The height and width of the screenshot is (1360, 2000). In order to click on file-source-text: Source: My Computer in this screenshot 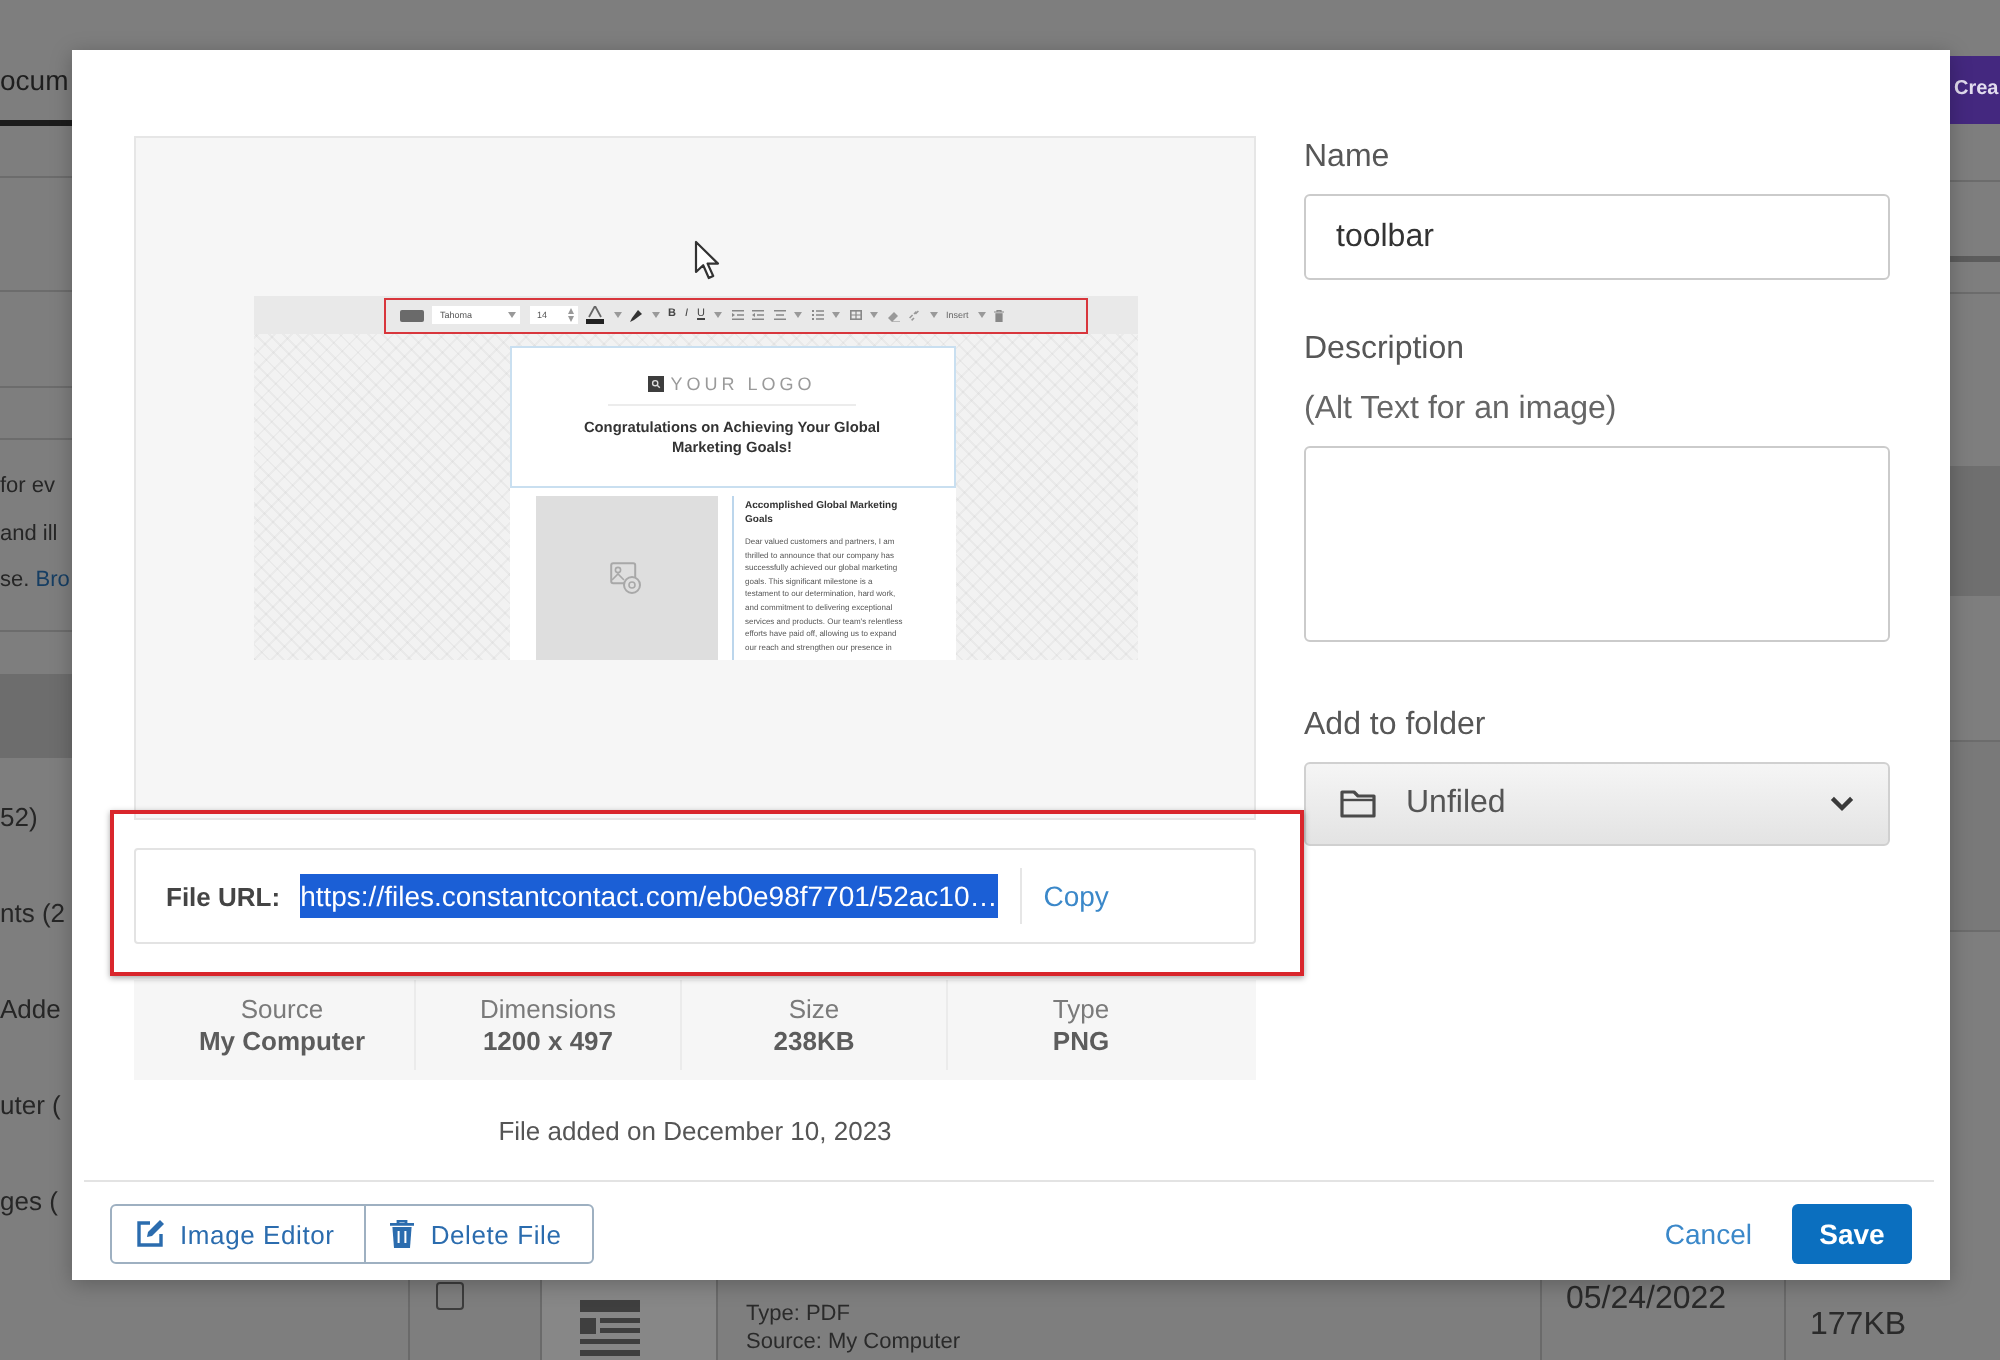, I will do `click(854, 1342)`.